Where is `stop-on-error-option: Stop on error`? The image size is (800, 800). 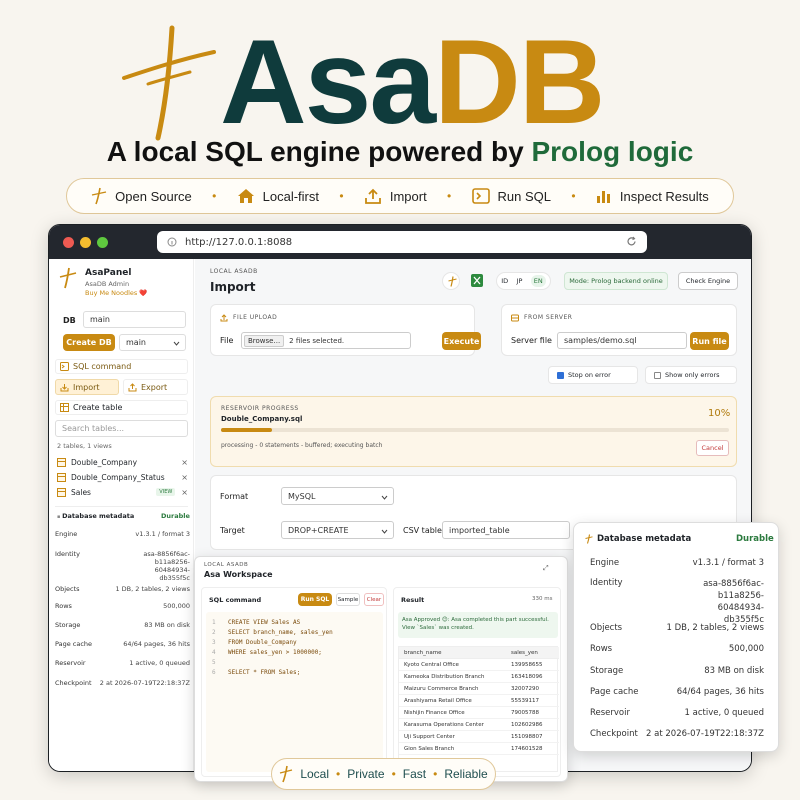
stop-on-error-option: Stop on error is located at coordinates (593, 375).